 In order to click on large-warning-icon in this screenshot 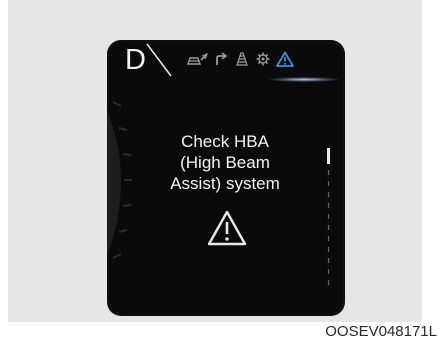, I will do `click(227, 230)`.